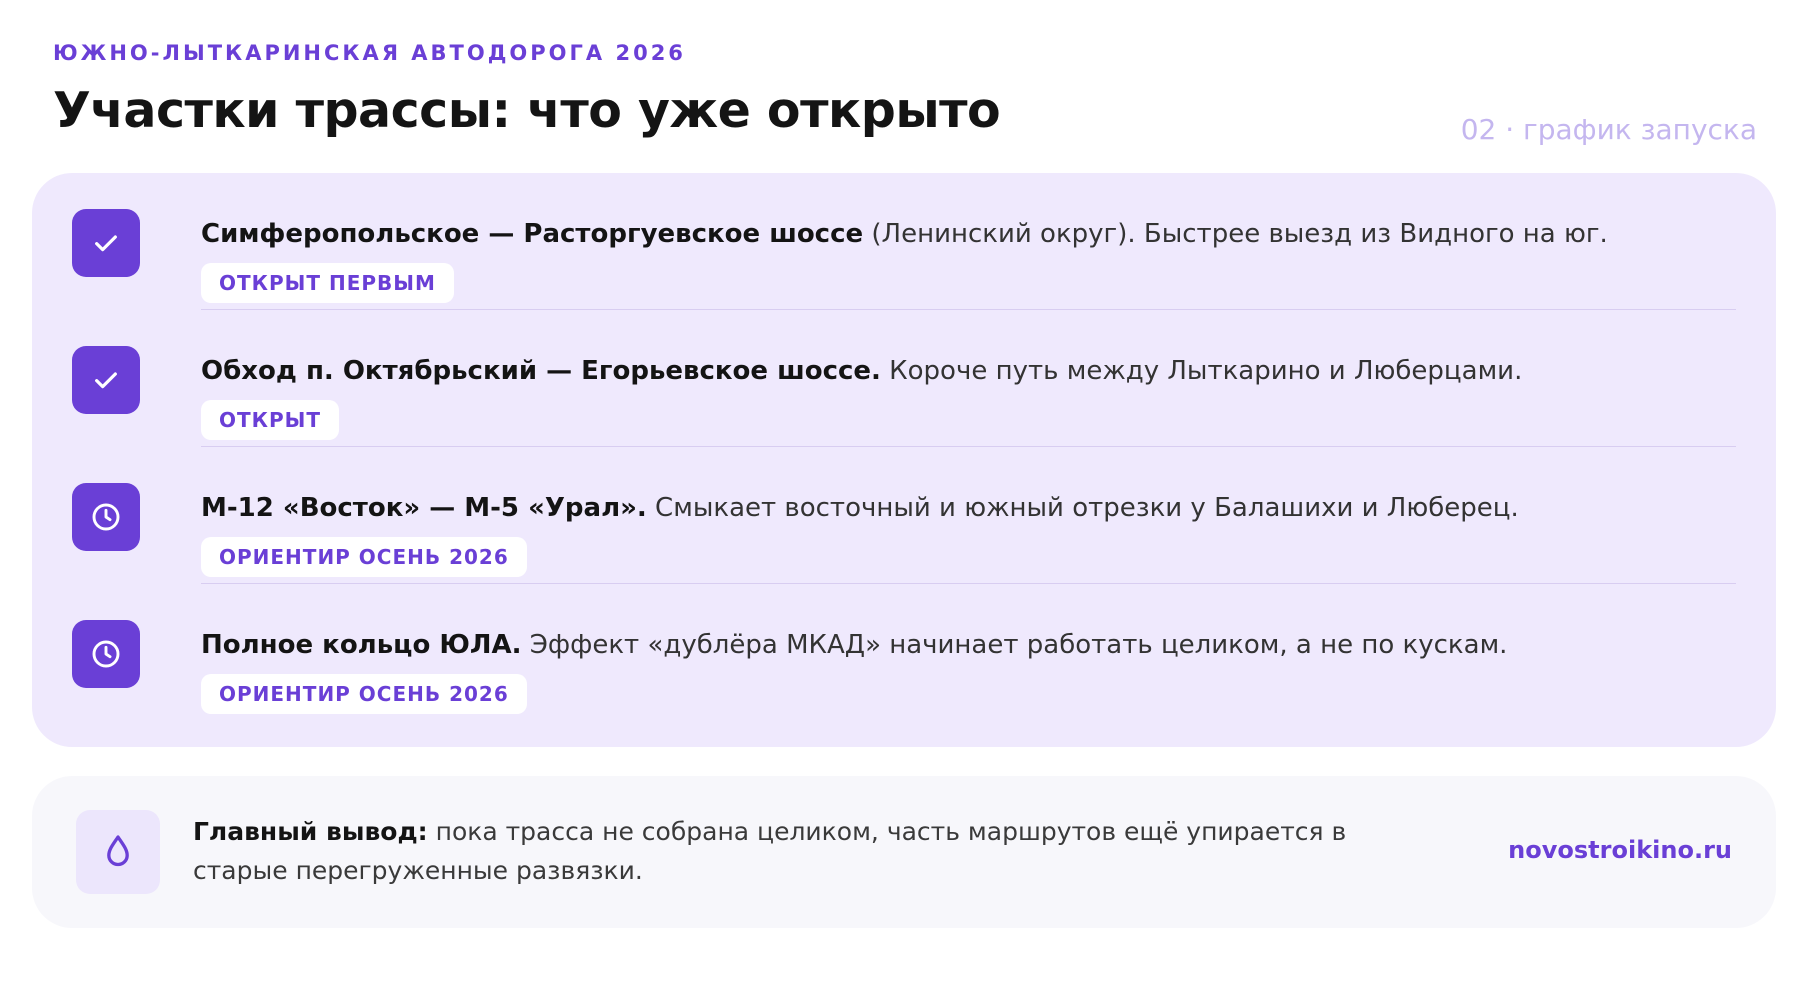 The width and height of the screenshot is (1800, 990). What do you see at coordinates (327, 283) in the screenshot?
I see `status-badge: ОТКРЫТ ПЕРВЫМ` at bounding box center [327, 283].